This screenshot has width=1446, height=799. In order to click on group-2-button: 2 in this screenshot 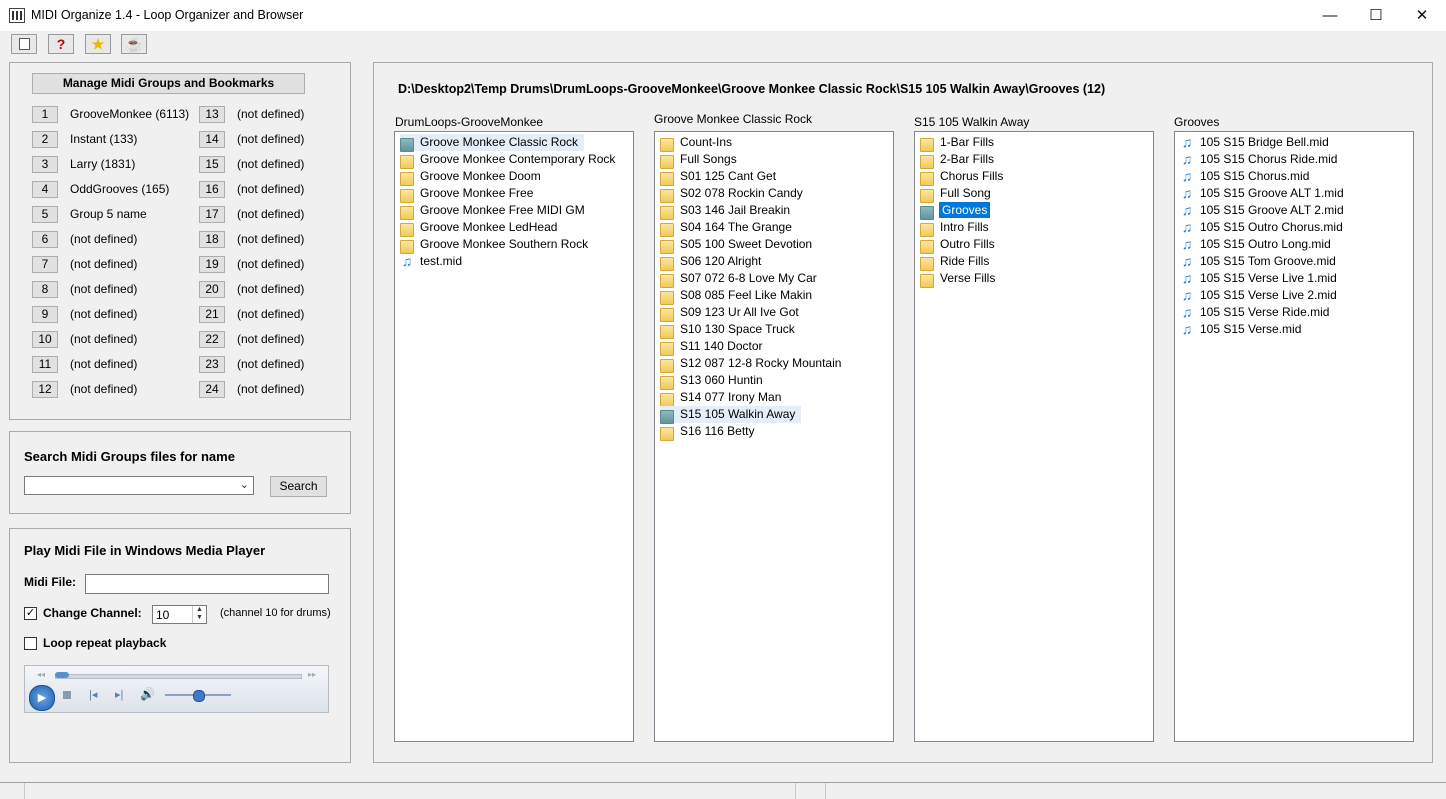, I will do `click(45, 139)`.